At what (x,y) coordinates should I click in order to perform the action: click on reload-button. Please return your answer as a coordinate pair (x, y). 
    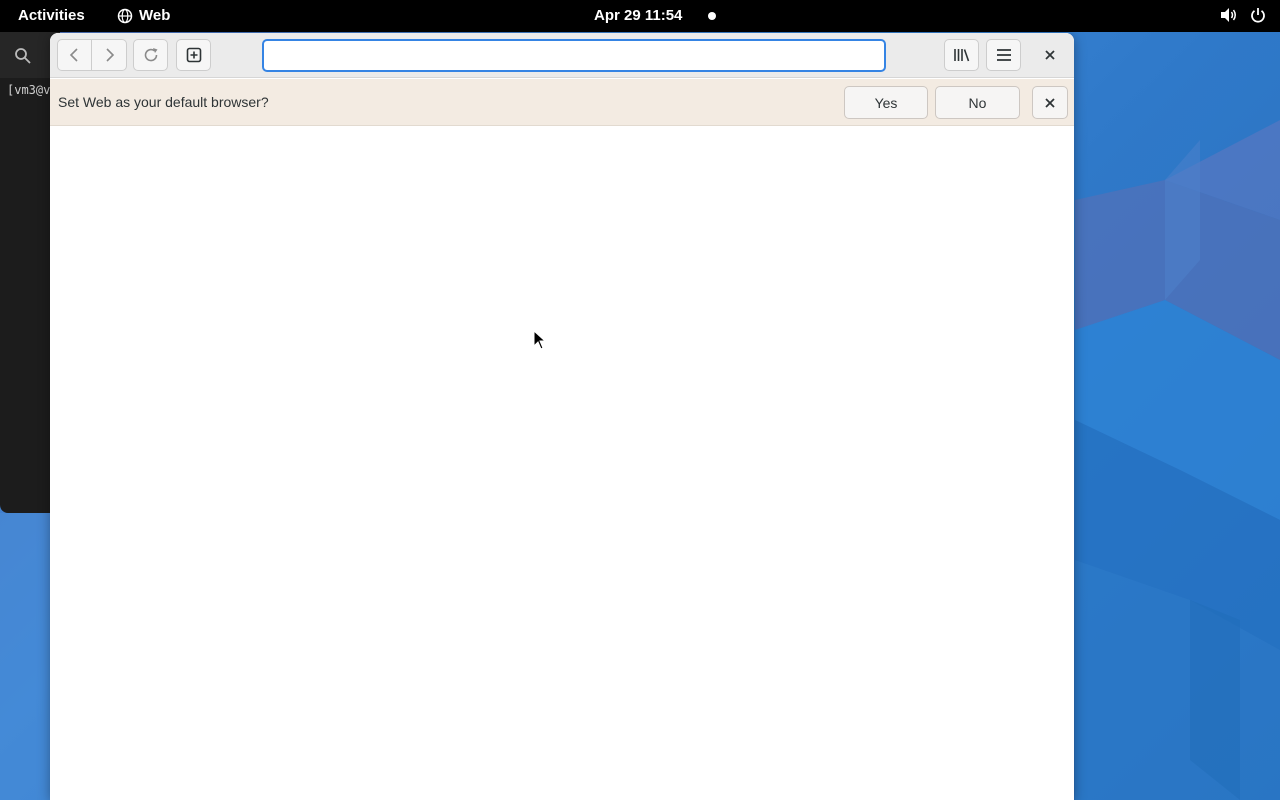
    Looking at the image, I should click on (150, 55).